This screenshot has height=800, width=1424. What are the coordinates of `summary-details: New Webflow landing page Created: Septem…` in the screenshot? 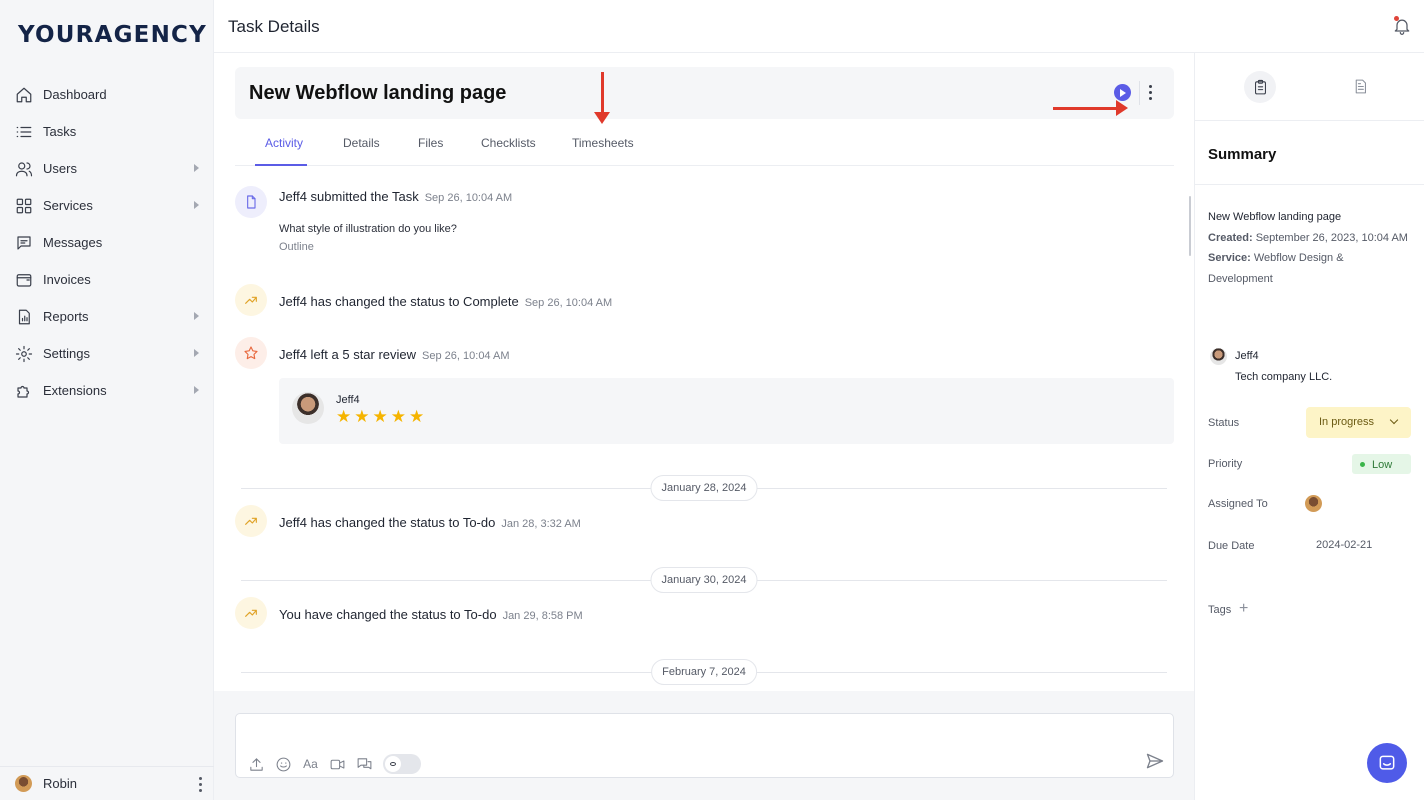 It's located at (1308, 248).